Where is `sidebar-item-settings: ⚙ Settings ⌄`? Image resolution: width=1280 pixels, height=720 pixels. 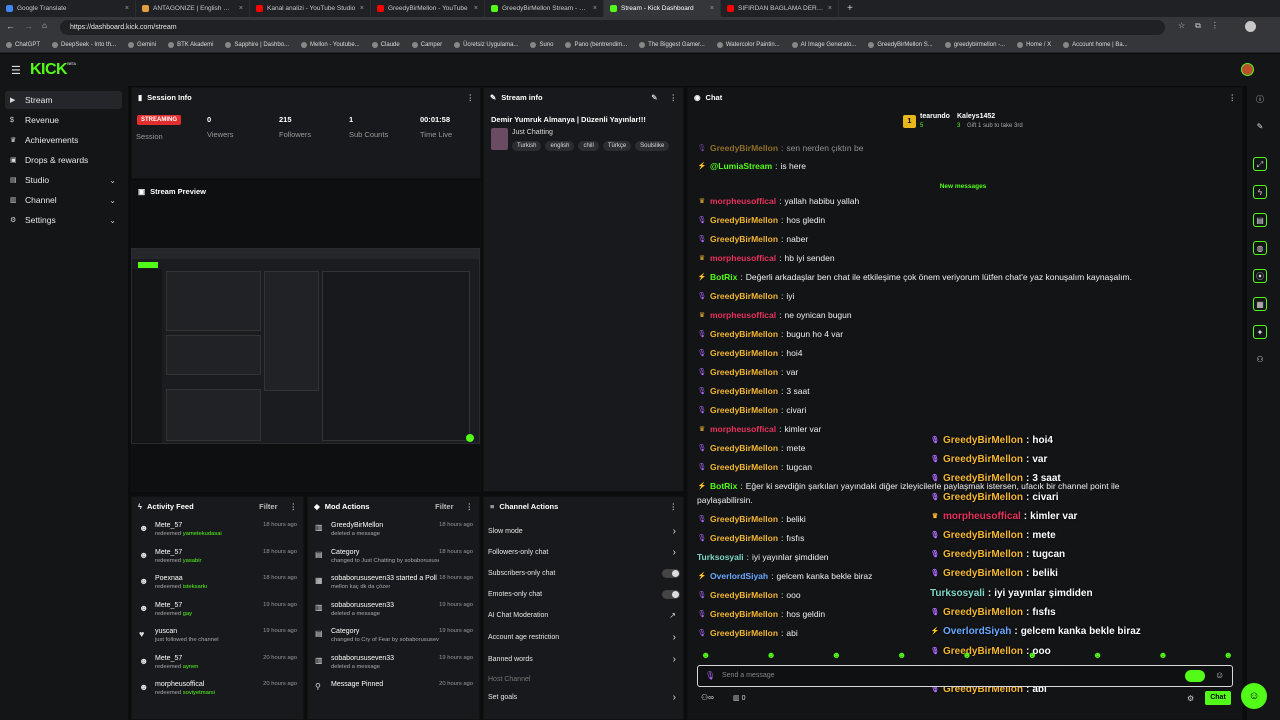
sidebar-item-settings: ⚙ Settings ⌄ is located at coordinates (63, 220).